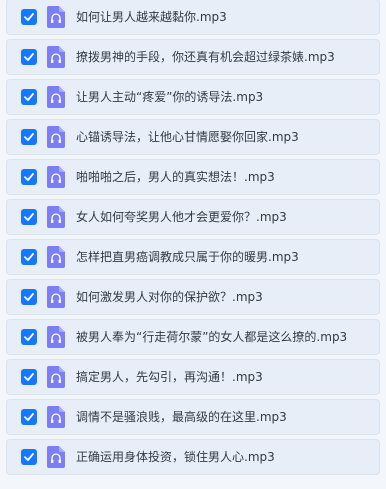 This screenshot has height=489, width=386. Describe the element at coordinates (175, 457) in the screenshot. I see `file-name: 正确运用身体投资，锁住男人心.mp3` at that location.